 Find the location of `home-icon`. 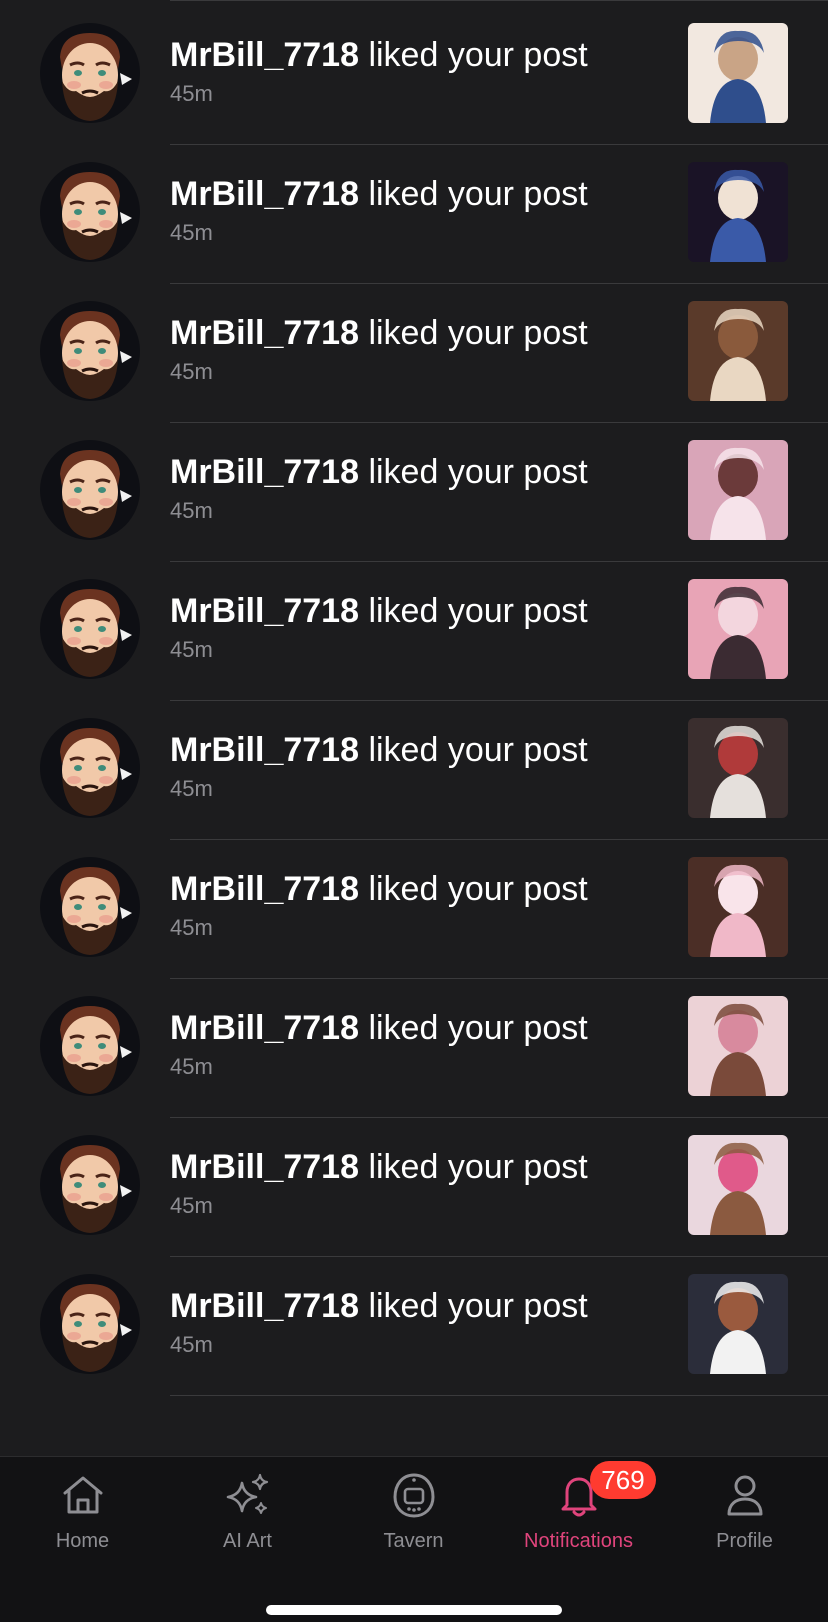

home-icon is located at coordinates (82, 1495).